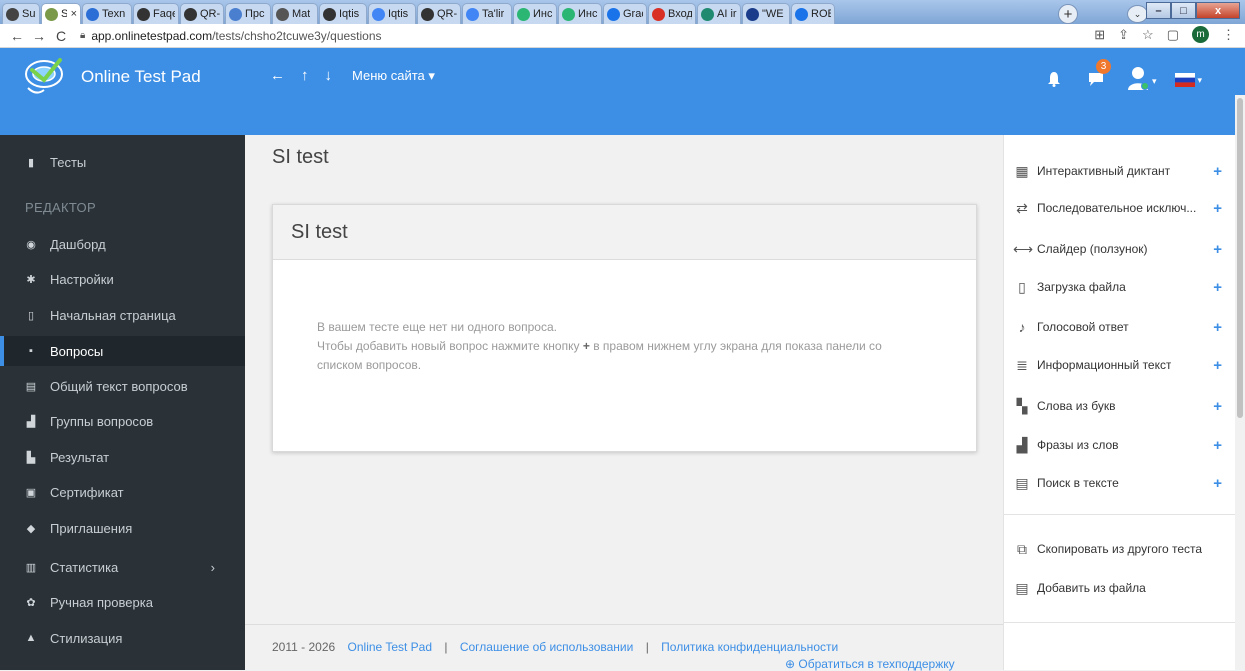  What do you see at coordinates (1200, 34) in the screenshot?
I see `profile-avatar: m` at bounding box center [1200, 34].